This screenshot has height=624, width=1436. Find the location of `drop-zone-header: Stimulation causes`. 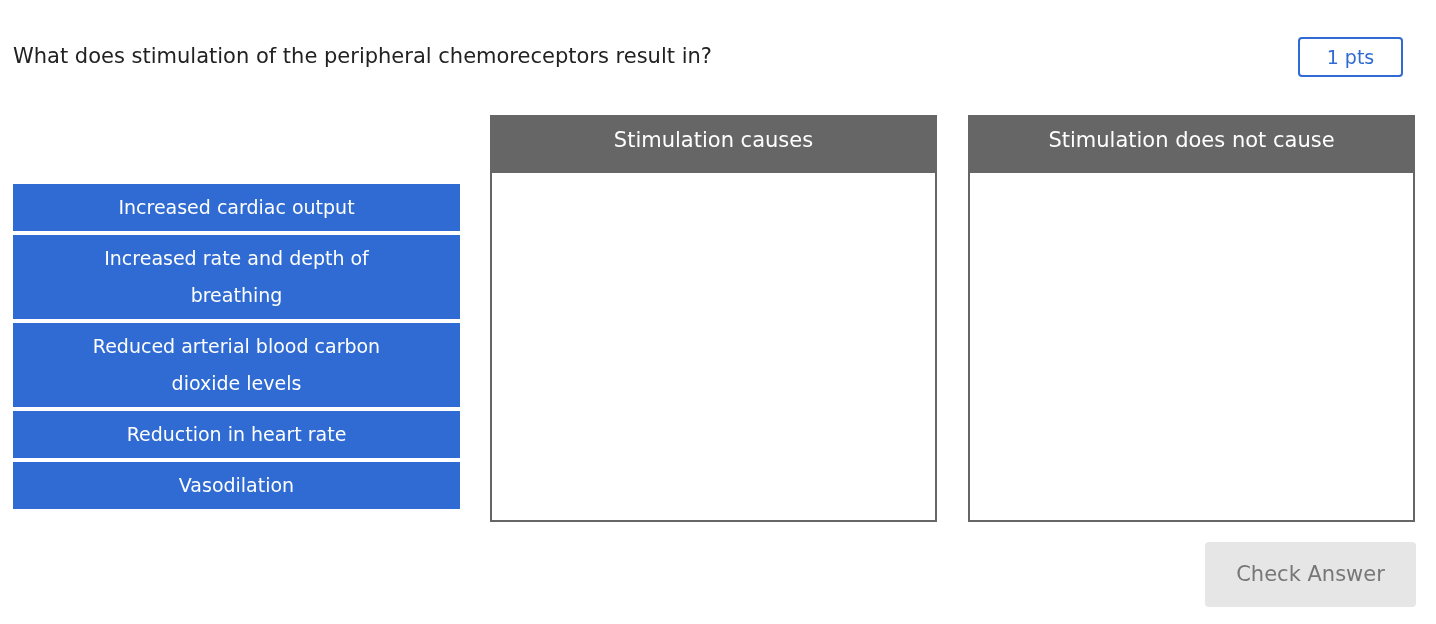

drop-zone-header: Stimulation causes is located at coordinates (713, 145).